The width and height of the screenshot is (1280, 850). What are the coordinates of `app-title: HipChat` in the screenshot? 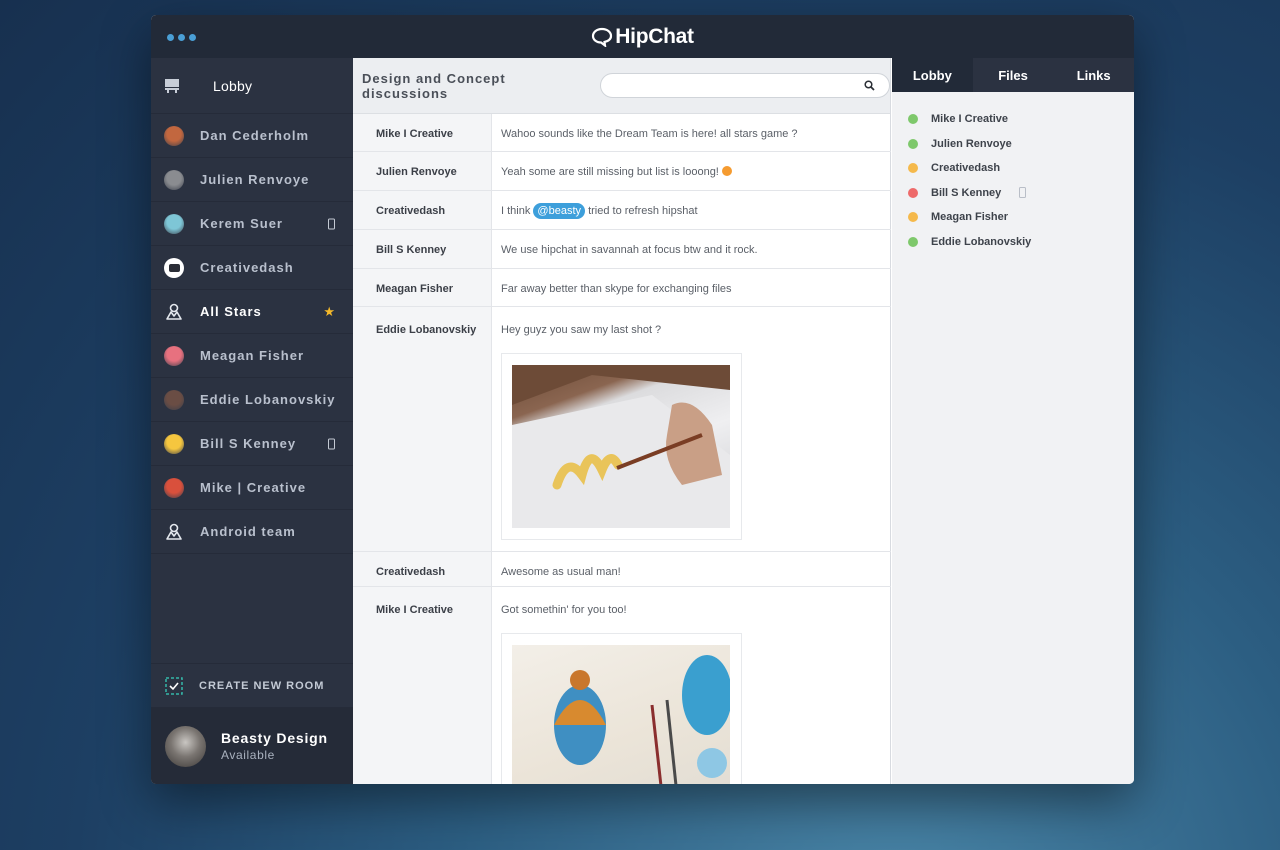 It's located at (654, 36).